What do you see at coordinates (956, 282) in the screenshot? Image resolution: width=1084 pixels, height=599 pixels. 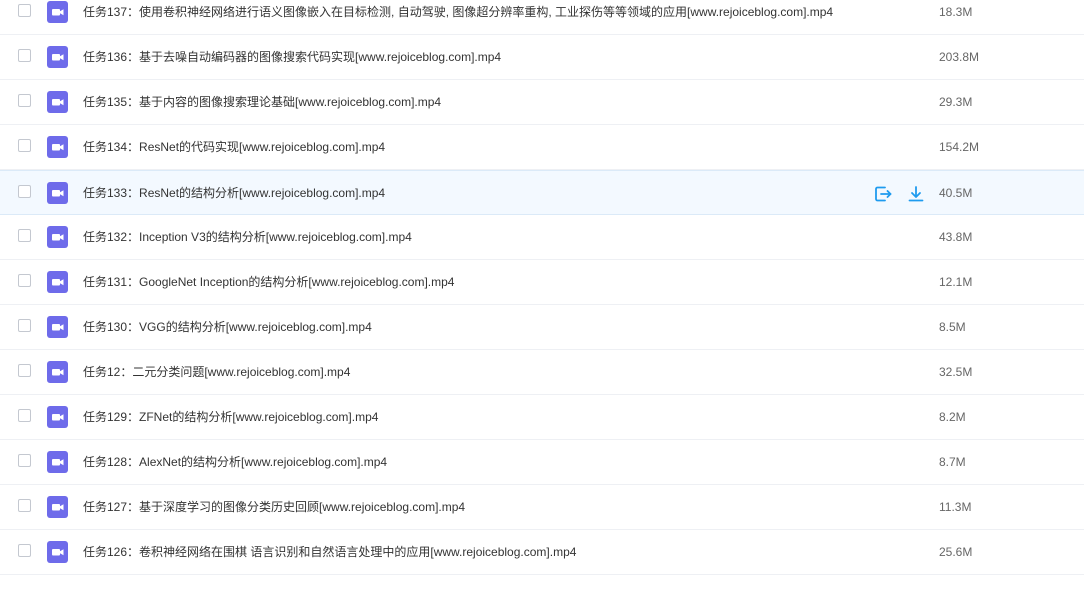 I see `file-size: 12.1M` at bounding box center [956, 282].